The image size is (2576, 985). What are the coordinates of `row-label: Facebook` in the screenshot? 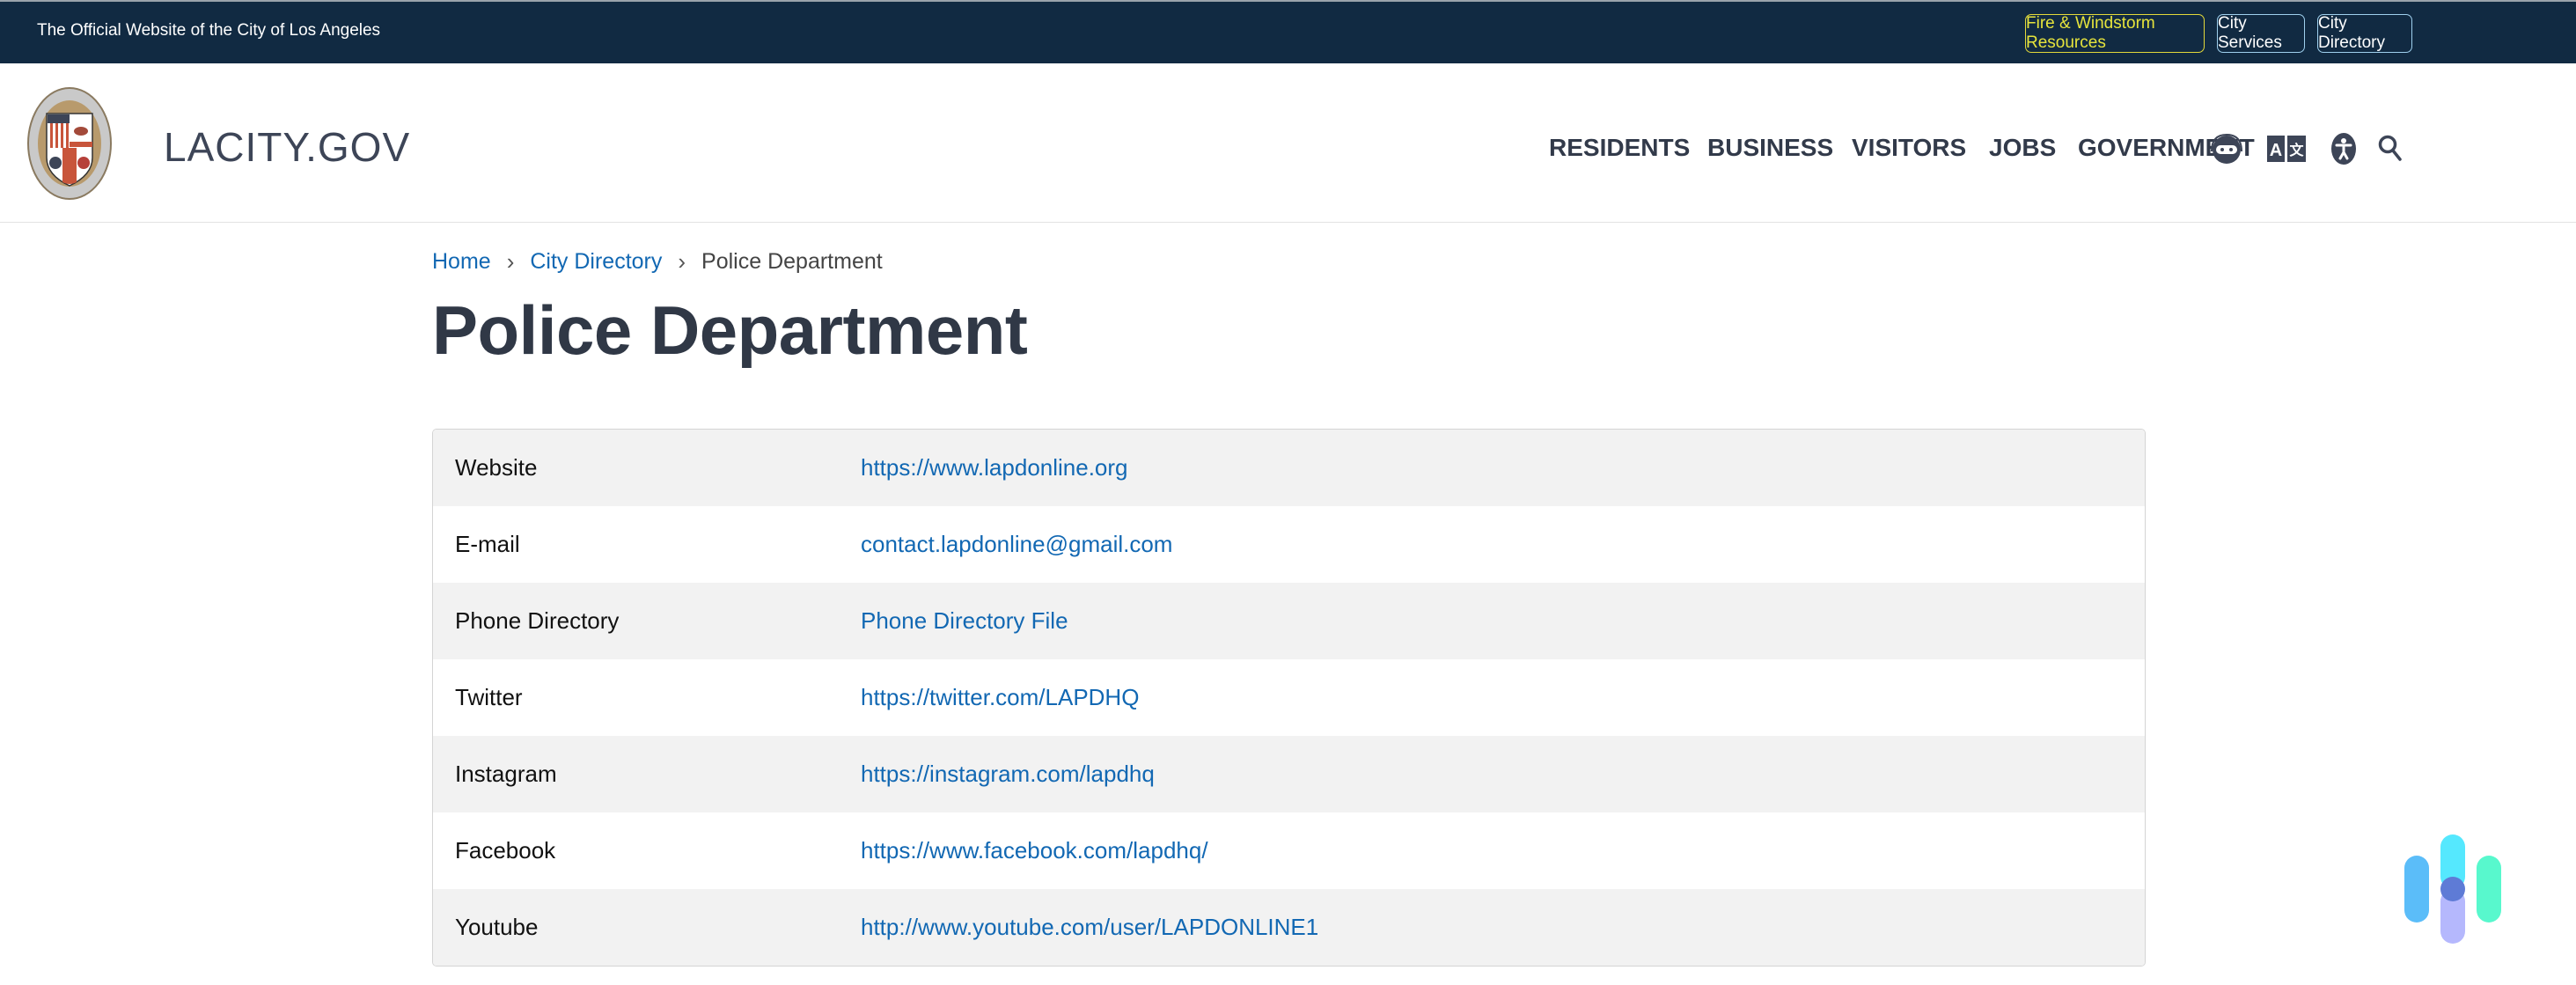 It's located at (505, 850).